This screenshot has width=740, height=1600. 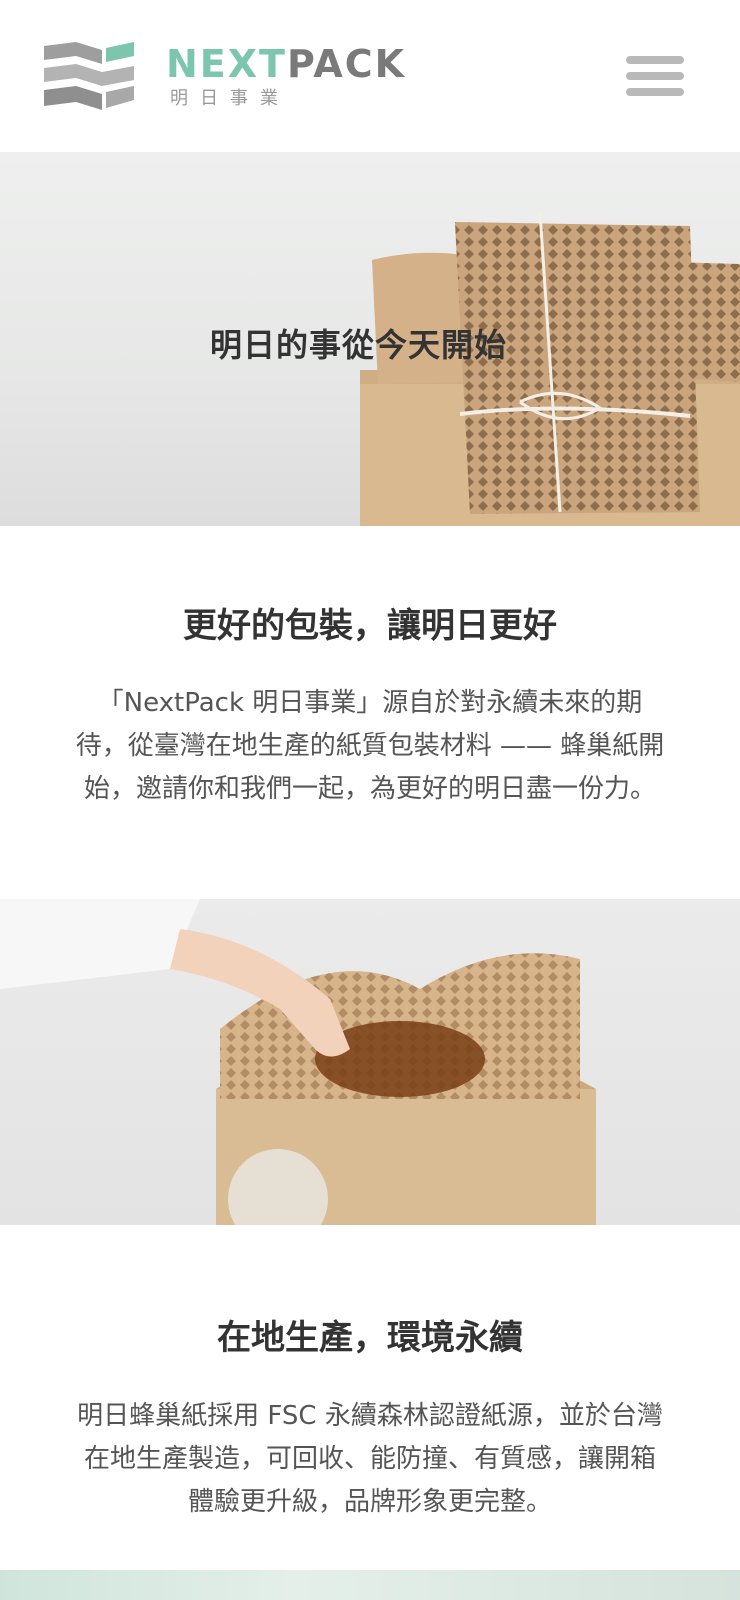 I want to click on logo-wordmark: NEXTPACK, so click(x=286, y=64).